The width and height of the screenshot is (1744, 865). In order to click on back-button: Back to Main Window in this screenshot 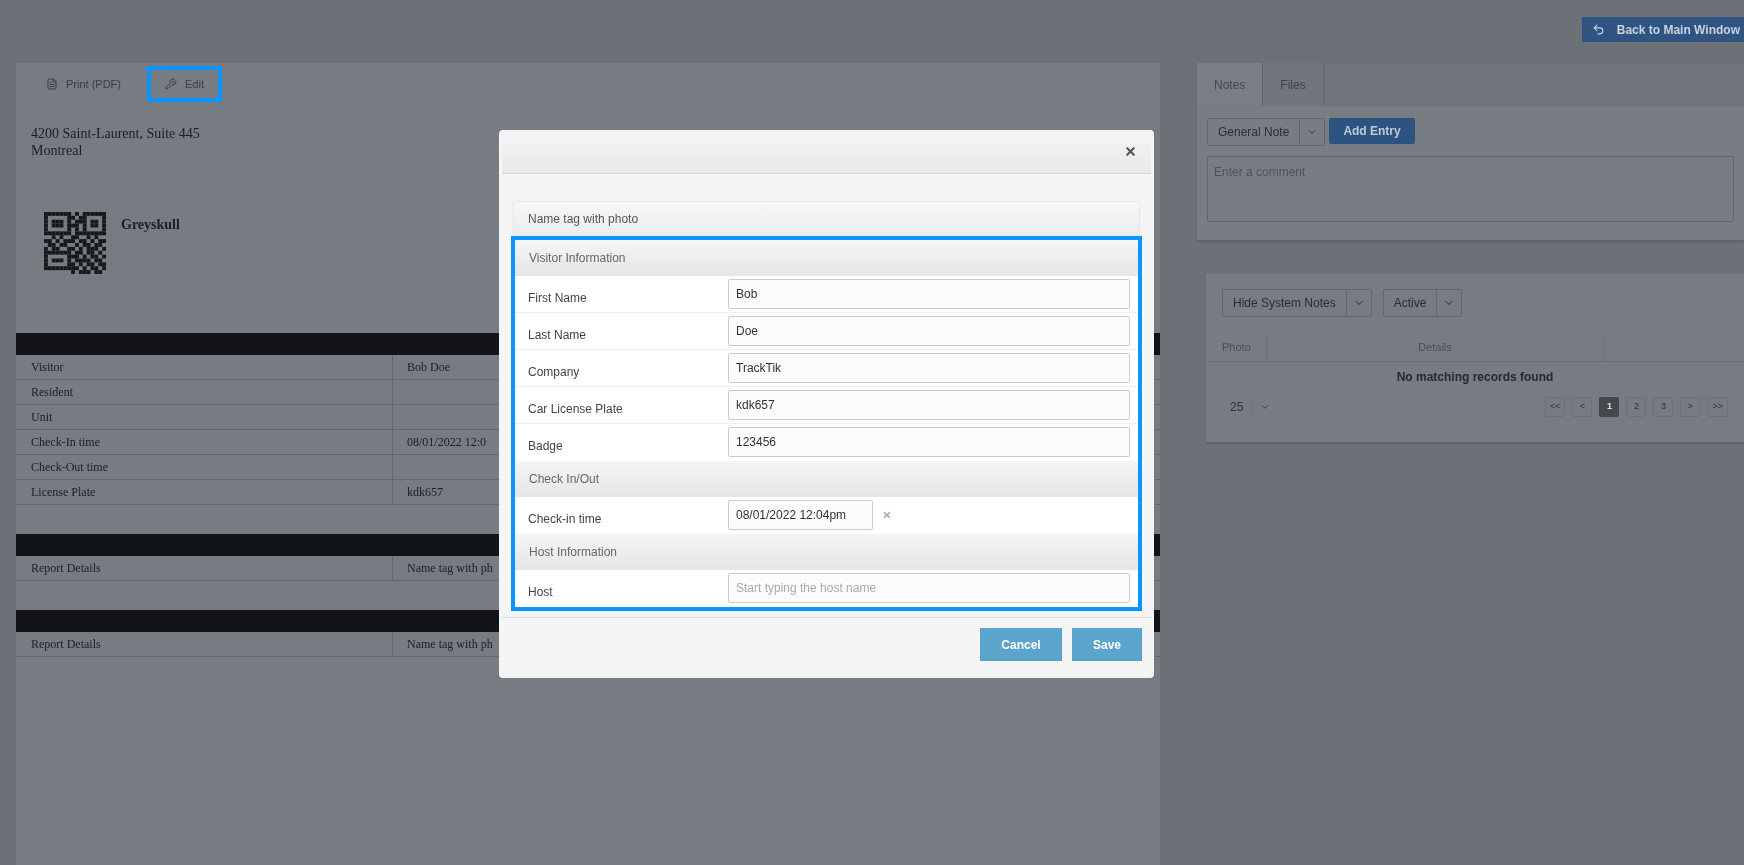, I will do `click(1662, 29)`.